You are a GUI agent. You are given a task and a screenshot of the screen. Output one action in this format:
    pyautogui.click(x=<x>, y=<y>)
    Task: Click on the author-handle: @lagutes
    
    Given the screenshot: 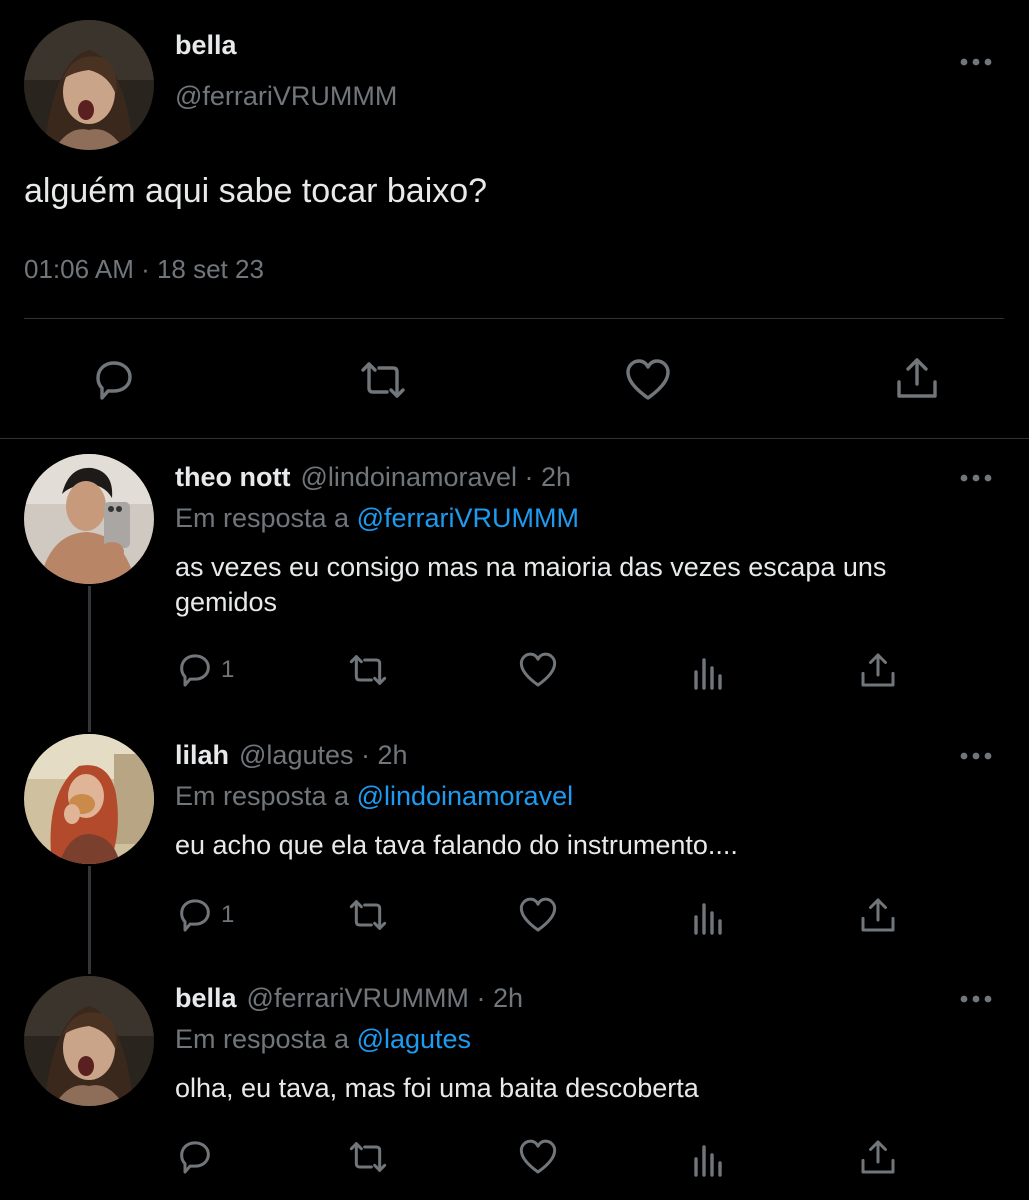 What is the action you would take?
    pyautogui.click(x=296, y=755)
    